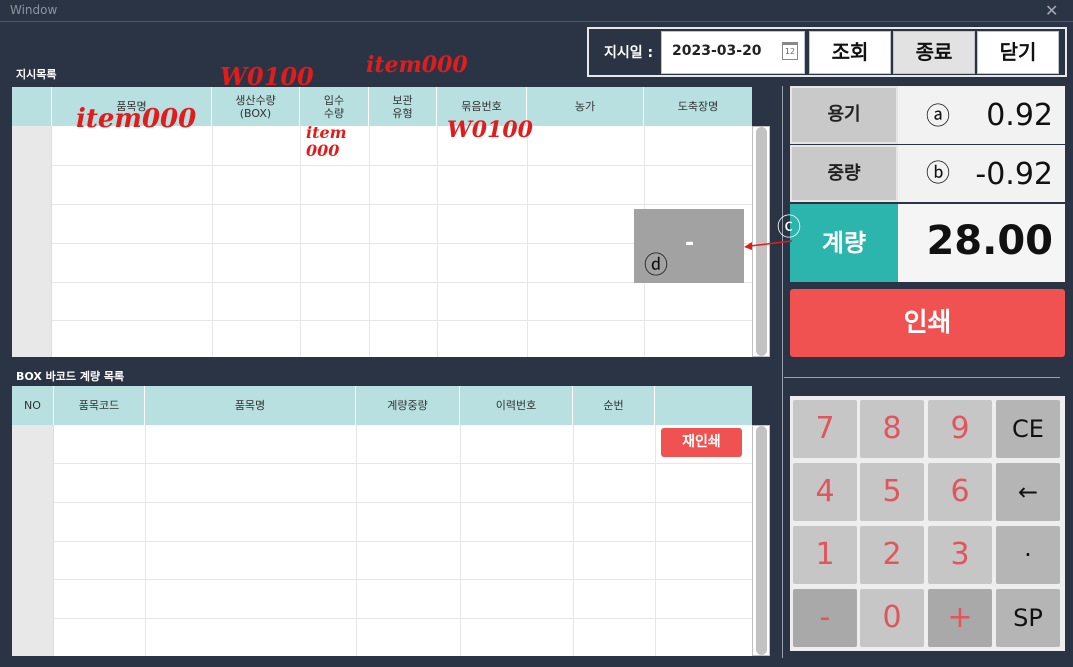 This screenshot has width=1073, height=667. What do you see at coordinates (698, 106) in the screenshot?
I see `col-slaughterhouse: 도축장명` at bounding box center [698, 106].